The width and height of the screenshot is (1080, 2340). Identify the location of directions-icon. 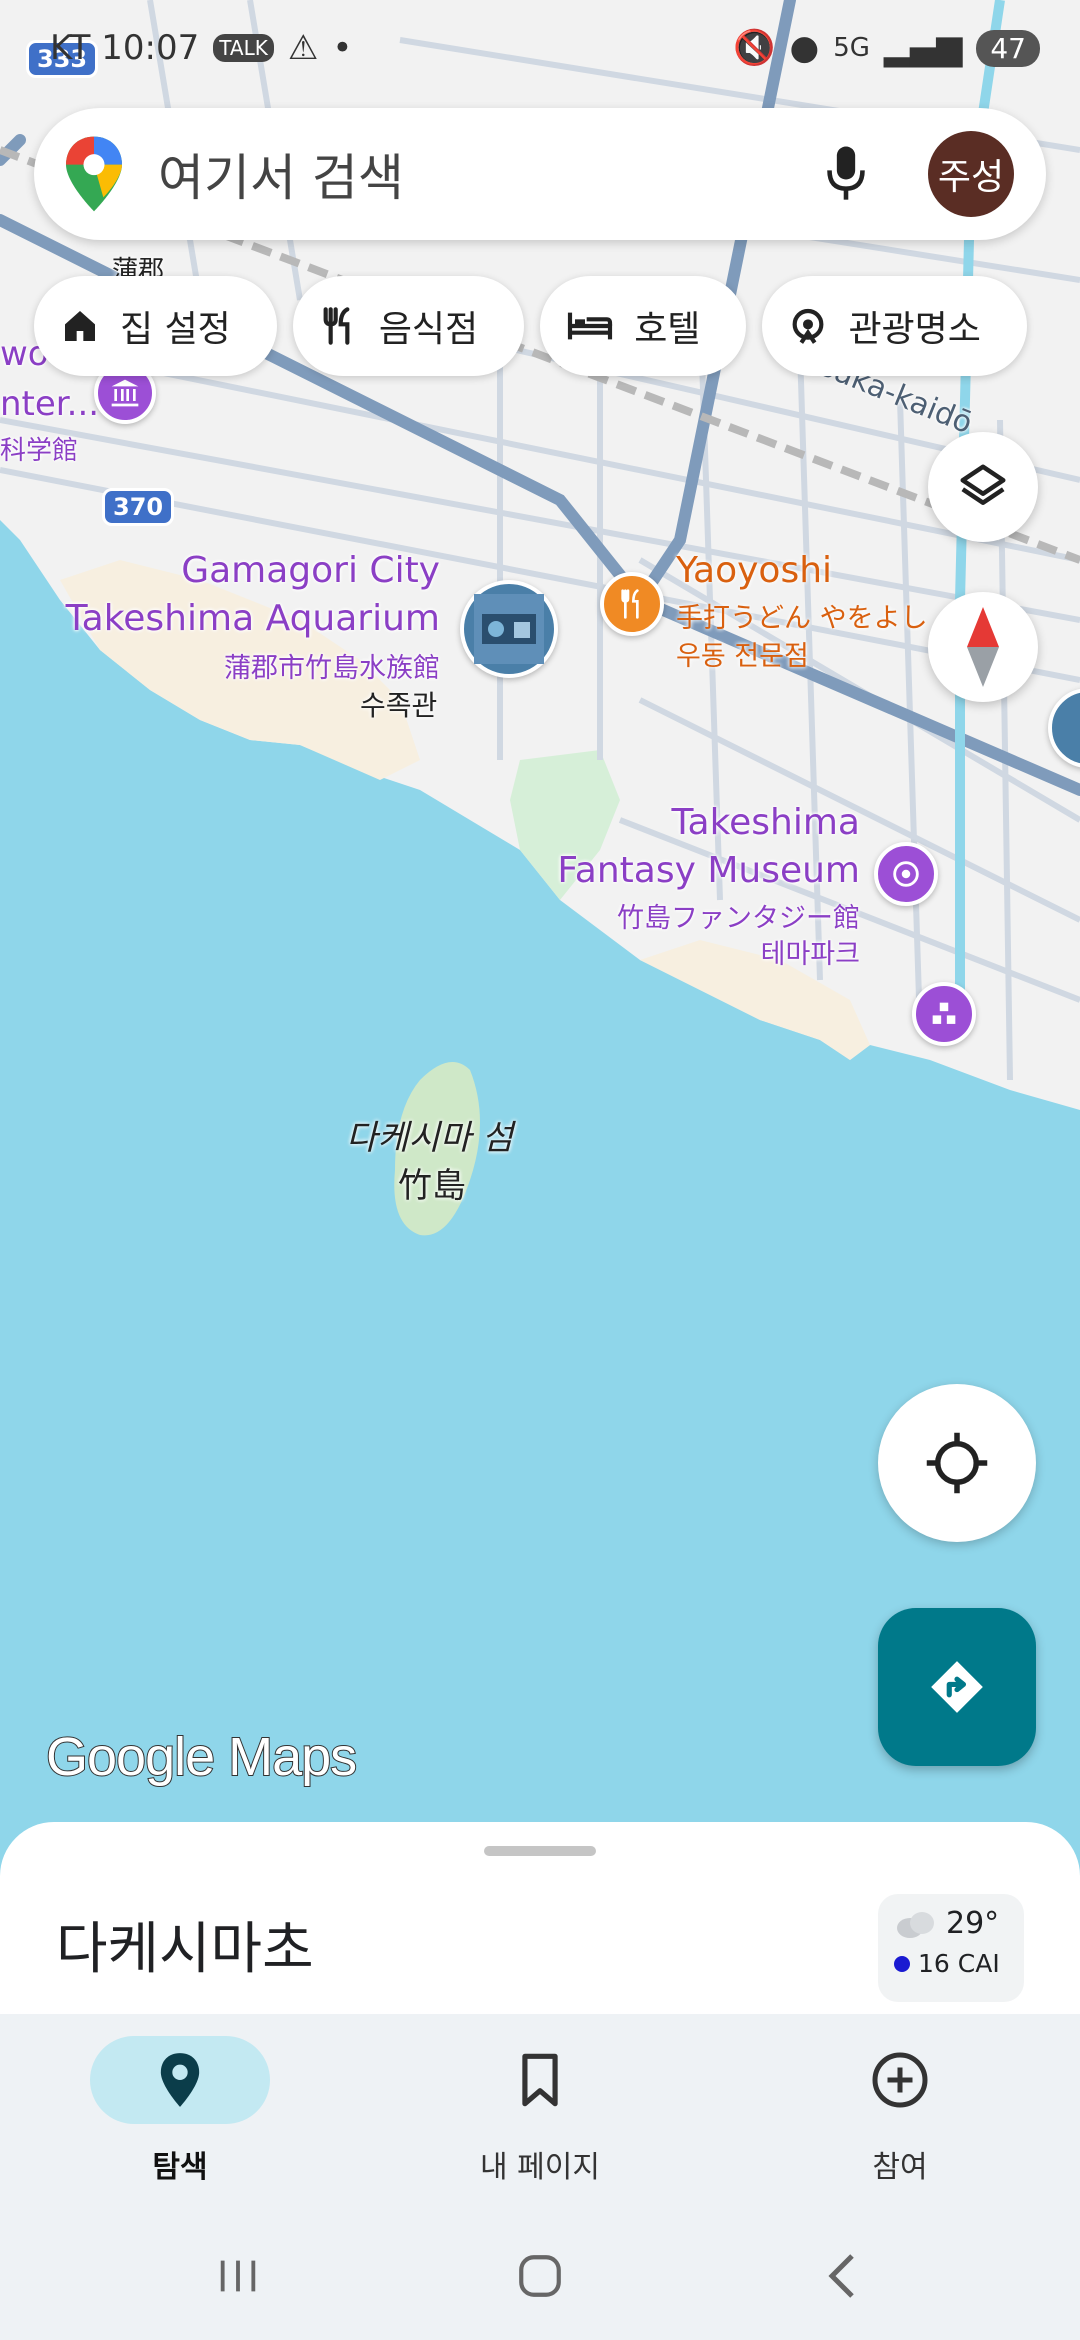
(957, 1687).